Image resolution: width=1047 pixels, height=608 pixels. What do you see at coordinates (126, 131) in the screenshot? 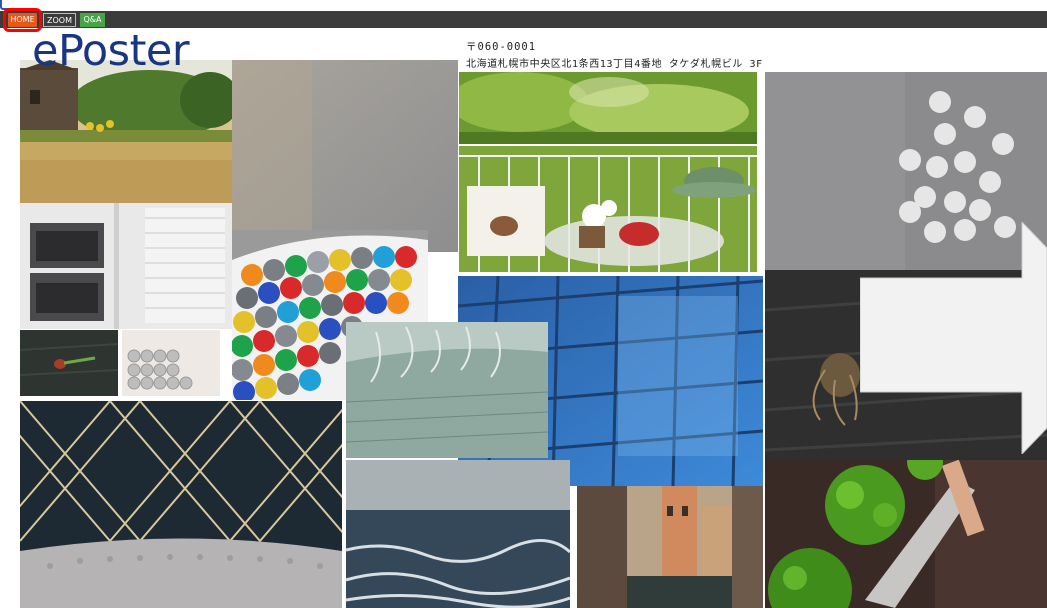
I see `wheat-field-photo` at bounding box center [126, 131].